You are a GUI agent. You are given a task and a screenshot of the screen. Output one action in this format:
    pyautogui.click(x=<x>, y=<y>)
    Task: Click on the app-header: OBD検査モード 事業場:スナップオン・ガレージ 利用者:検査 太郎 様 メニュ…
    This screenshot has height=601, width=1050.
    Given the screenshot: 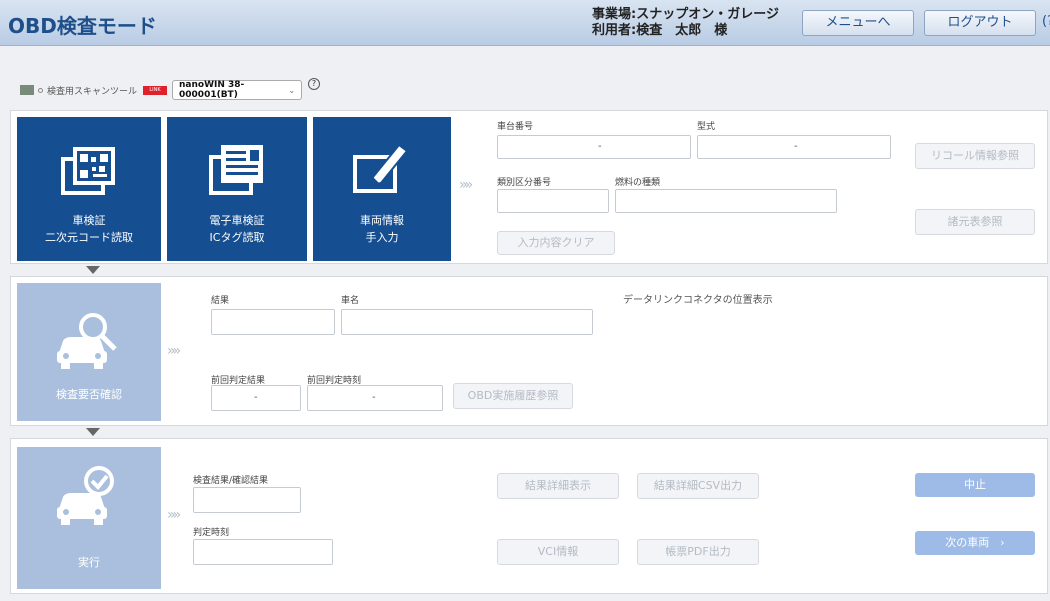 What is the action you would take?
    pyautogui.click(x=525, y=23)
    